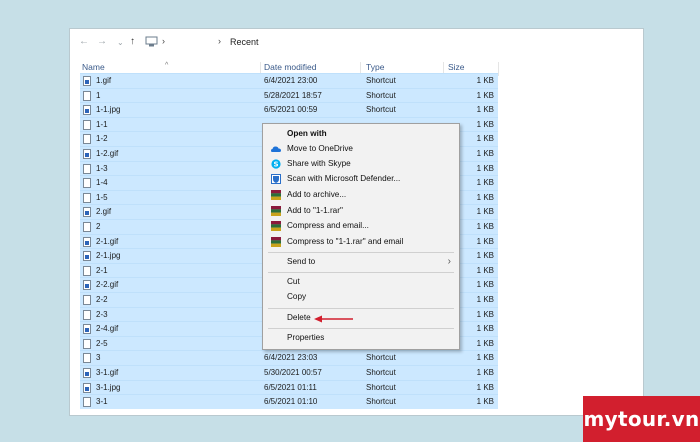 The width and height of the screenshot is (700, 442). Describe the element at coordinates (289, 387) in the screenshot. I see `file-row: 3-1.jpg 6/5/2021 01:11 Shortcut 1 KB` at that location.